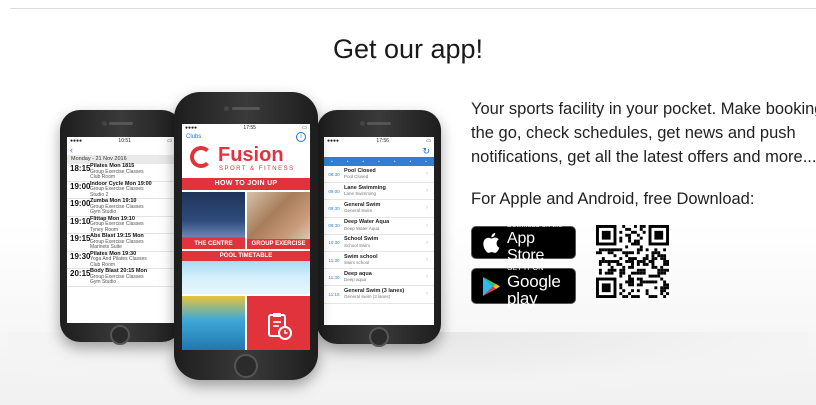  What do you see at coordinates (385, 260) in the screenshot?
I see `session-info: Swim school Swim school` at bounding box center [385, 260].